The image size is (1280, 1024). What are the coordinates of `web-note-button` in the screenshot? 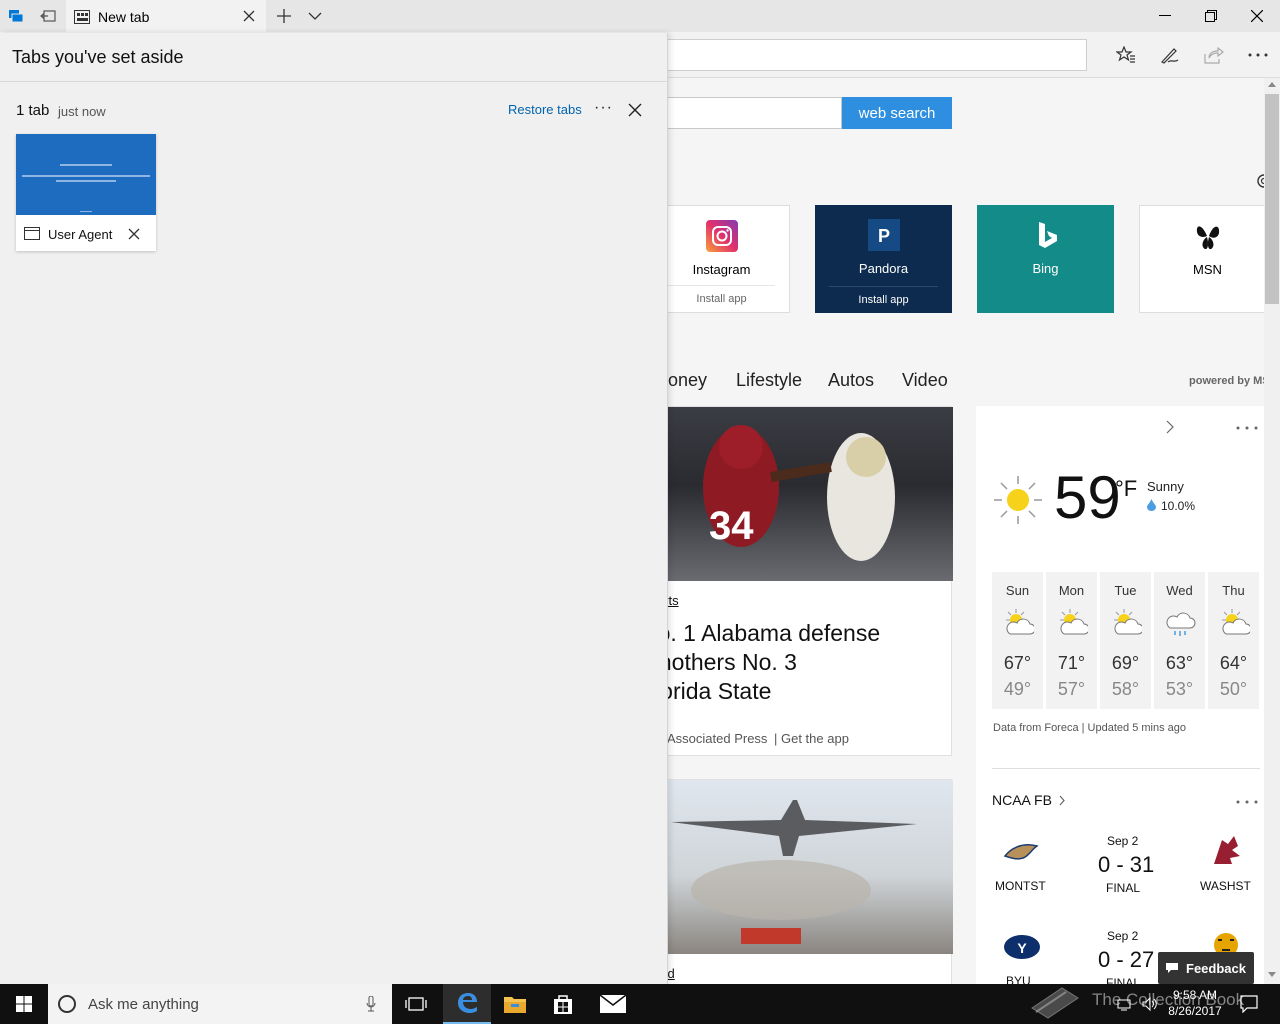 It's located at (1170, 55).